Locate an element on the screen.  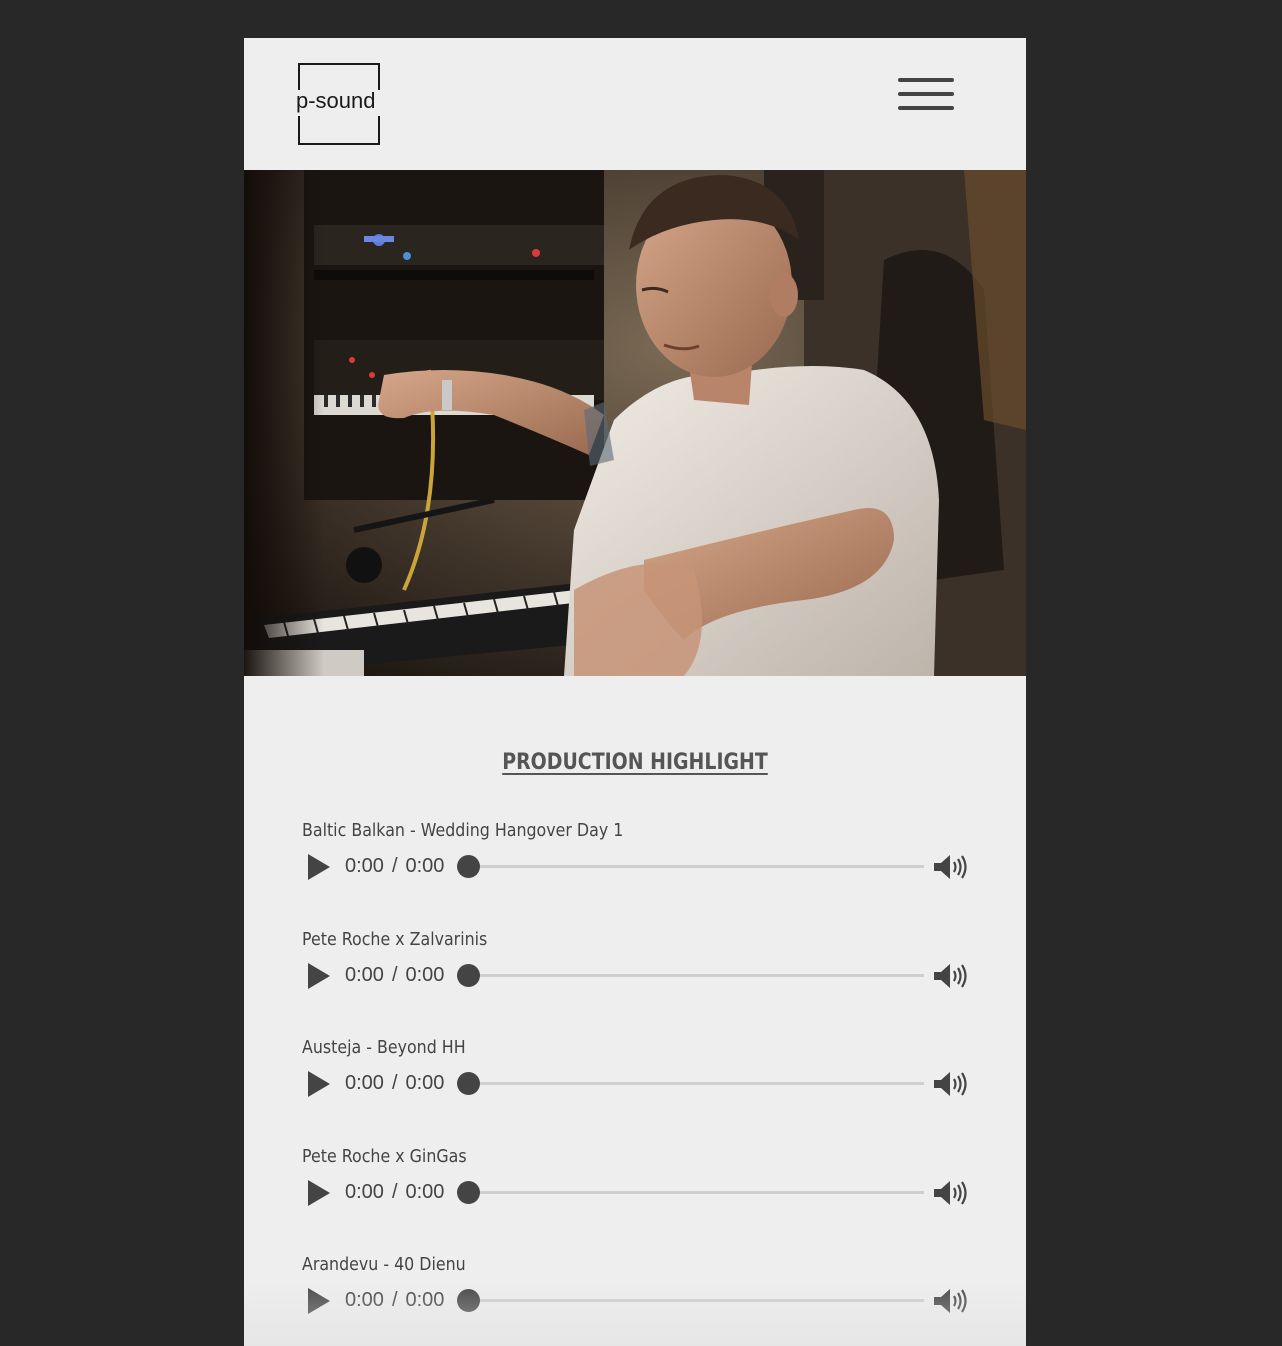
site-header: p-sound is located at coordinates (635, 104).